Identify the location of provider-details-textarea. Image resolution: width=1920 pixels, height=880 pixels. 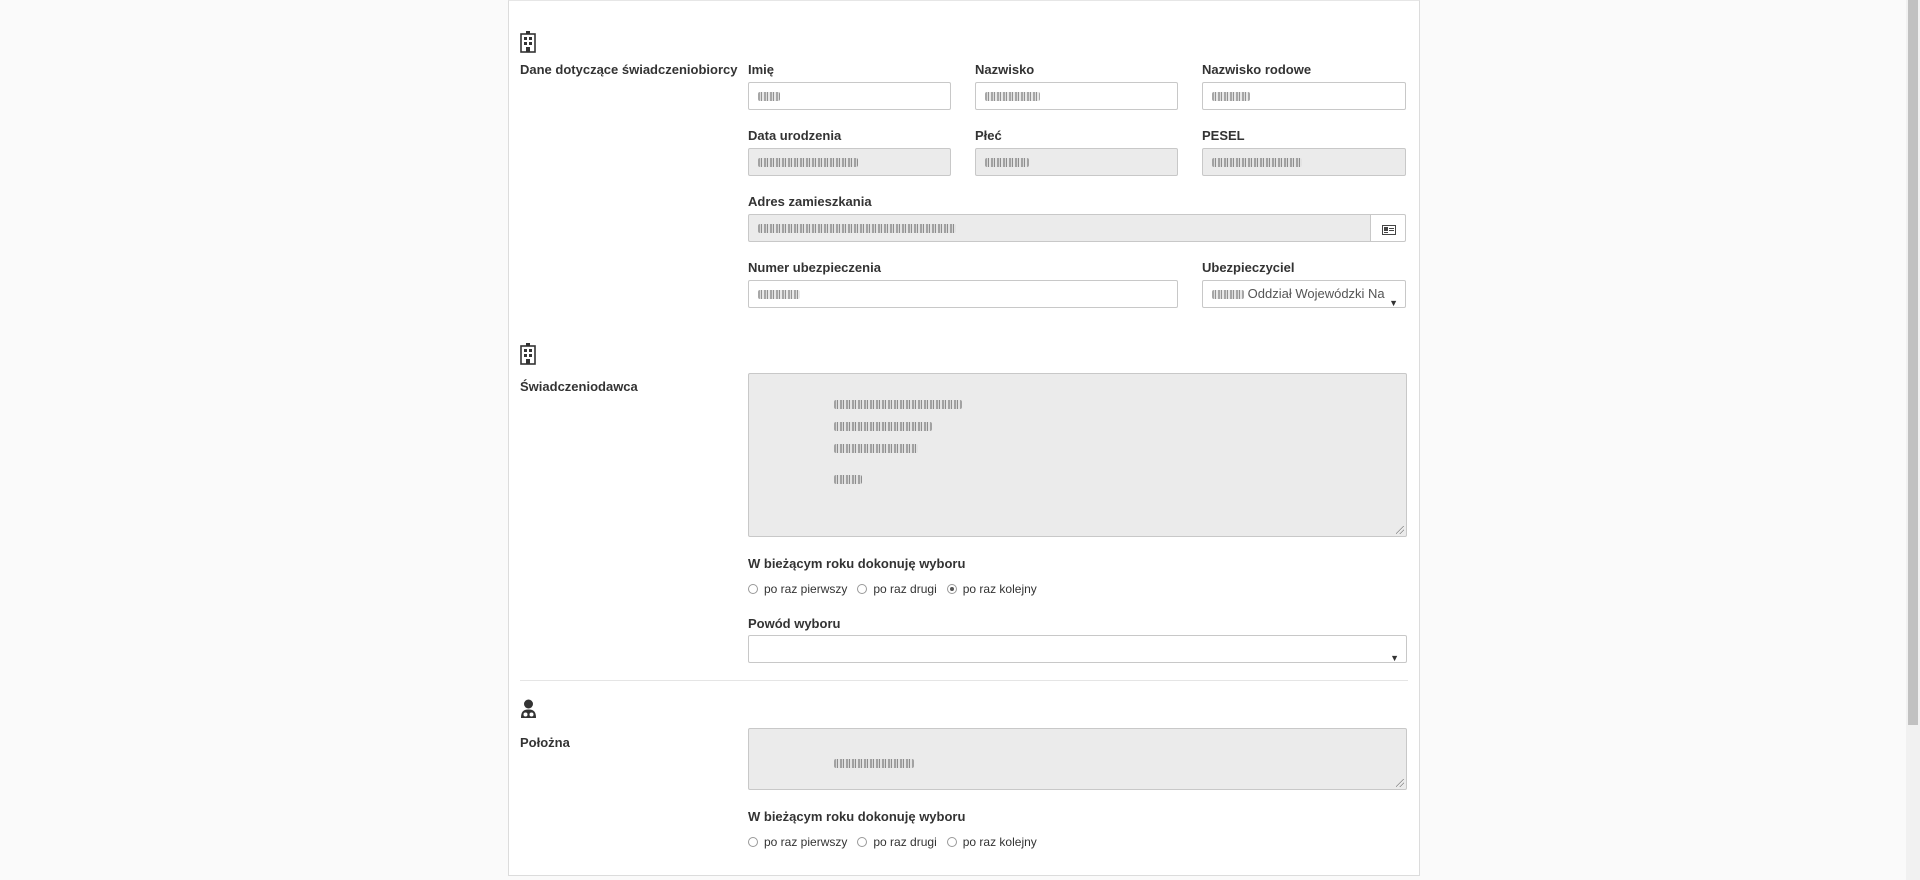
(1077, 455).